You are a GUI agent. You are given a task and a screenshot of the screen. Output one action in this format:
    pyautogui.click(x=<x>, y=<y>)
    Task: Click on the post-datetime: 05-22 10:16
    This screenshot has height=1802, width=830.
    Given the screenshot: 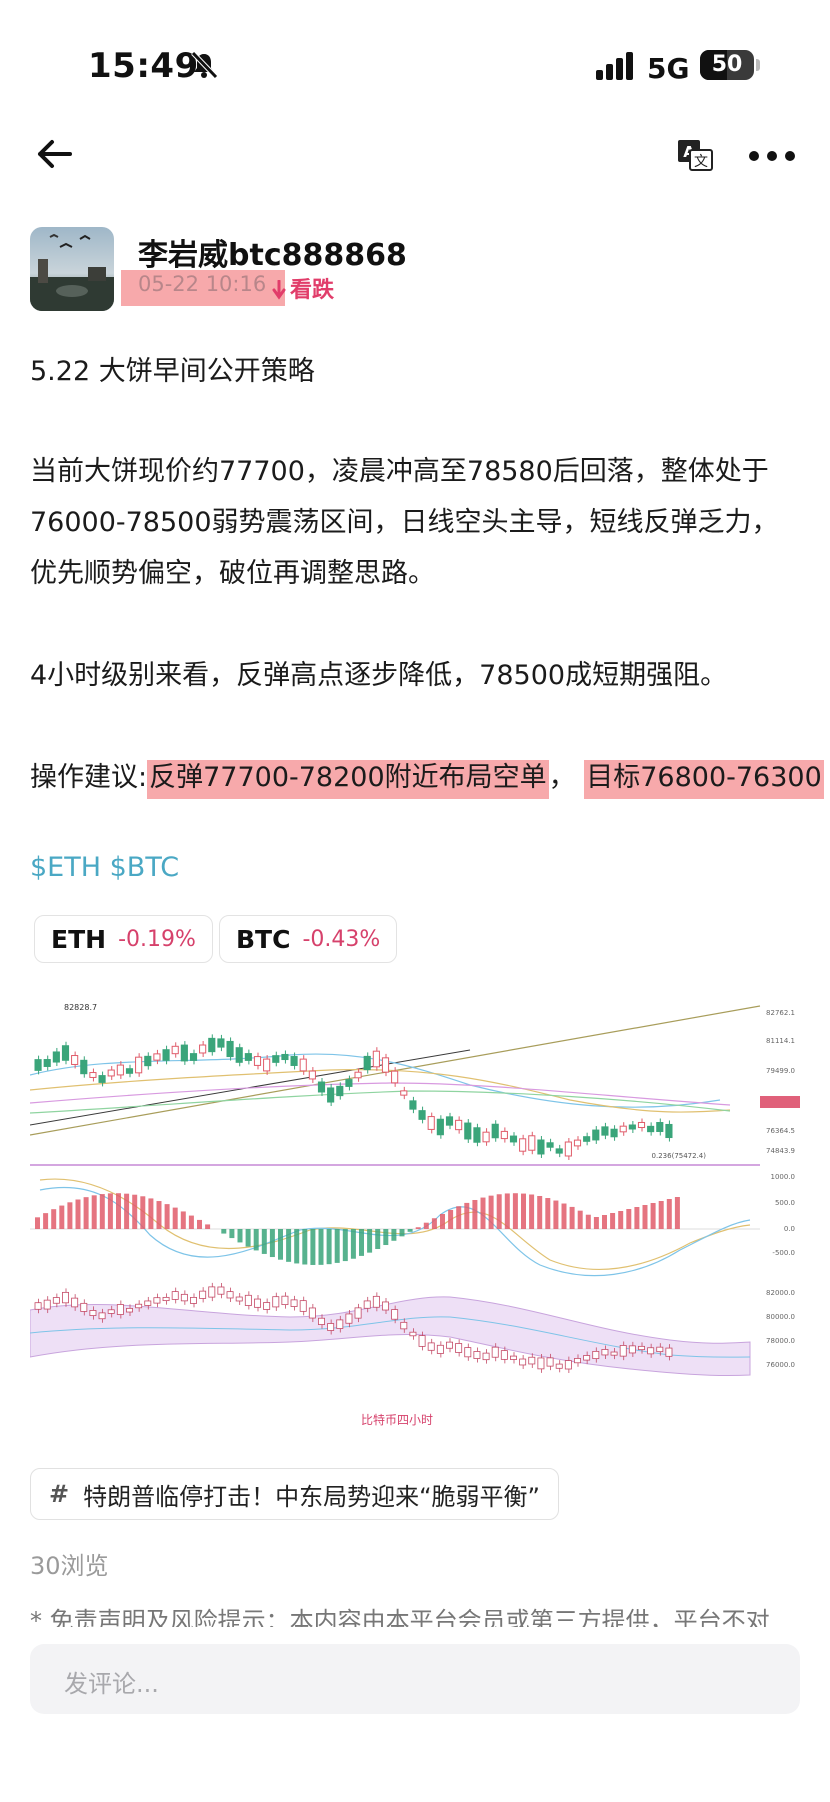 What is the action you would take?
    pyautogui.click(x=202, y=284)
    